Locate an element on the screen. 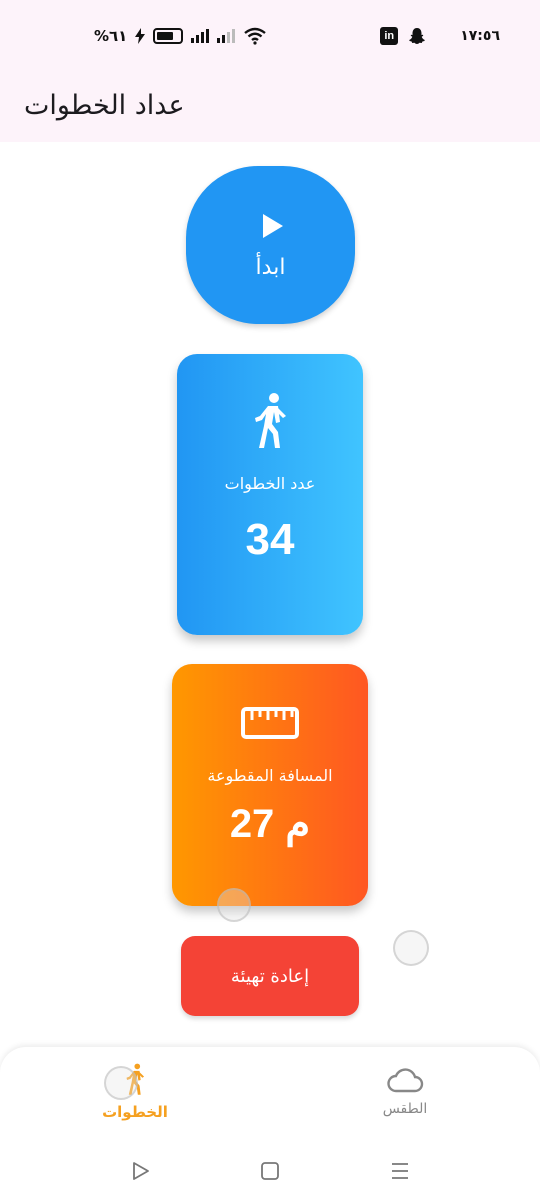 This screenshot has height=1200, width=540. start-button: ابدأ is located at coordinates (270, 245).